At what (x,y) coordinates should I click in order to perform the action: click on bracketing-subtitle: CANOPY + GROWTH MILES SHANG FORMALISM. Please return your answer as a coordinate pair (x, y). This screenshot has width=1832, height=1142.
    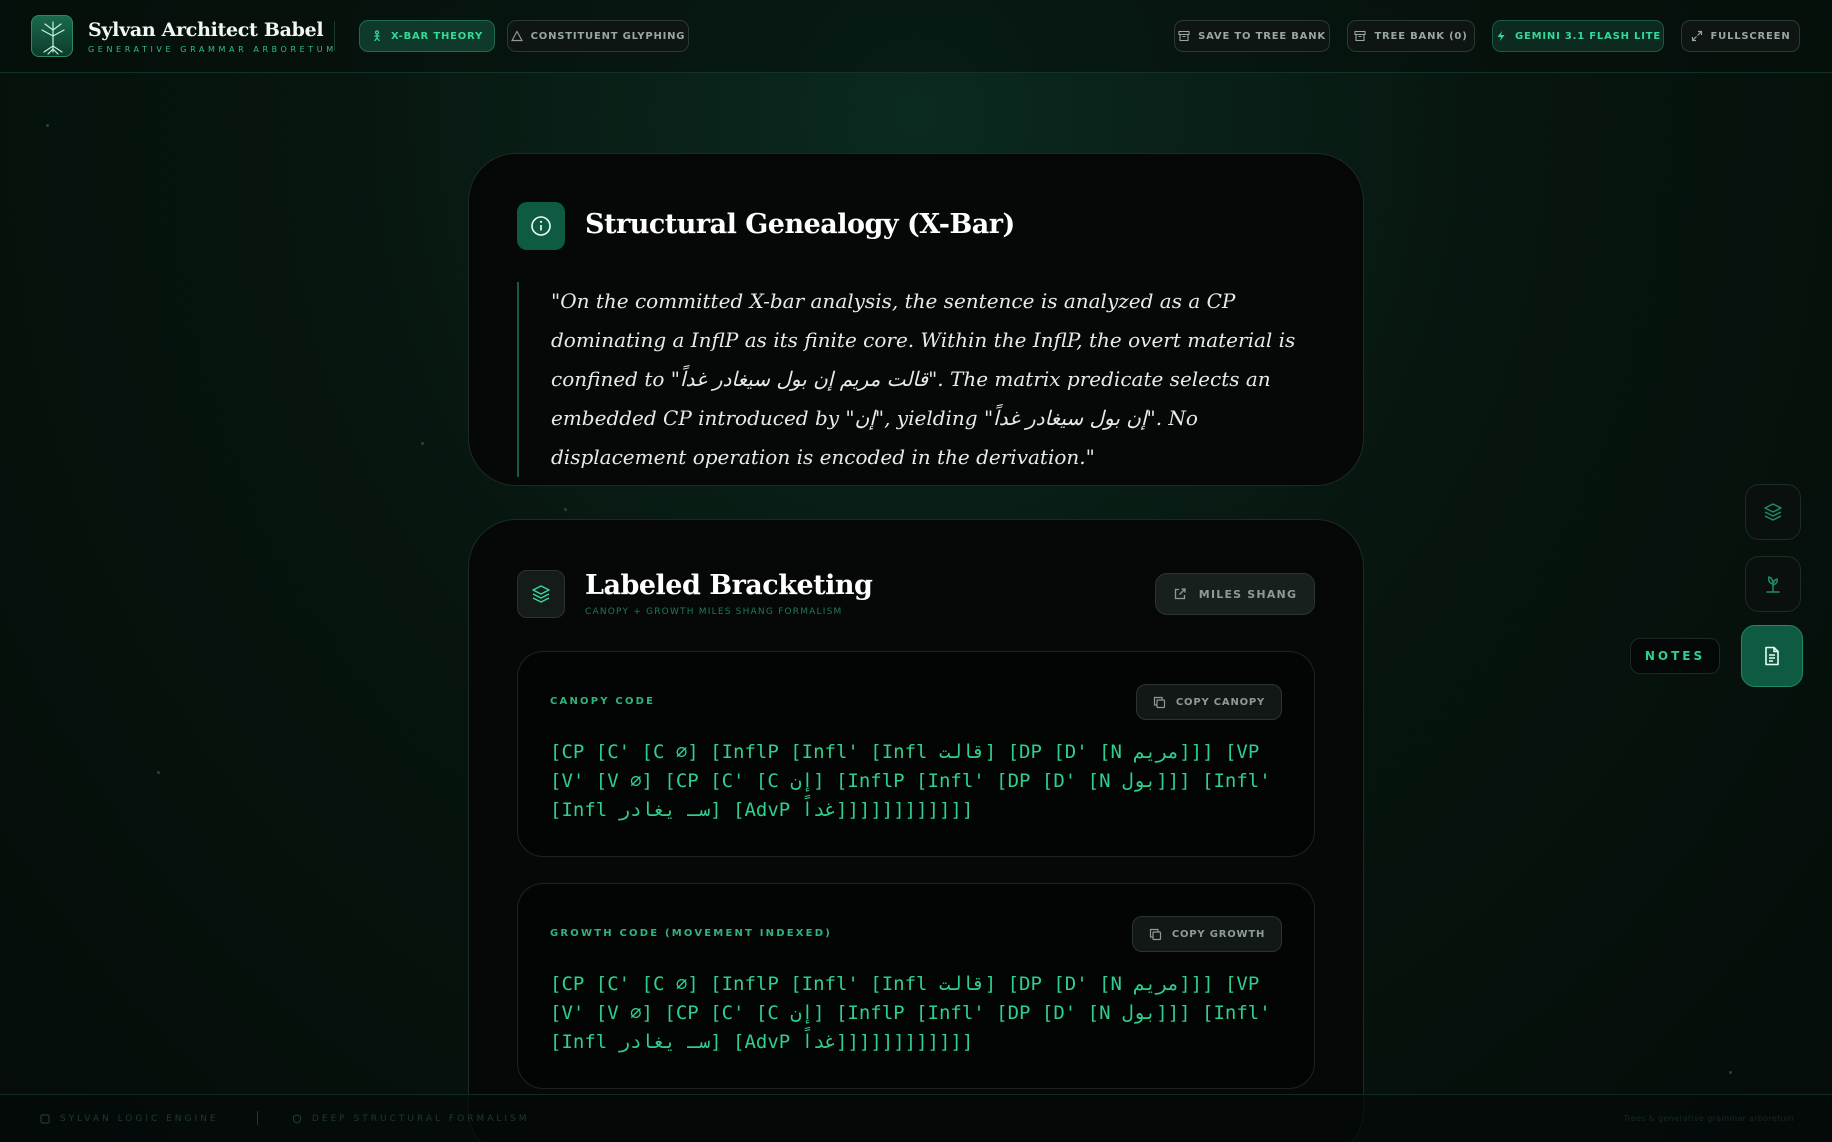
    Looking at the image, I should click on (714, 612).